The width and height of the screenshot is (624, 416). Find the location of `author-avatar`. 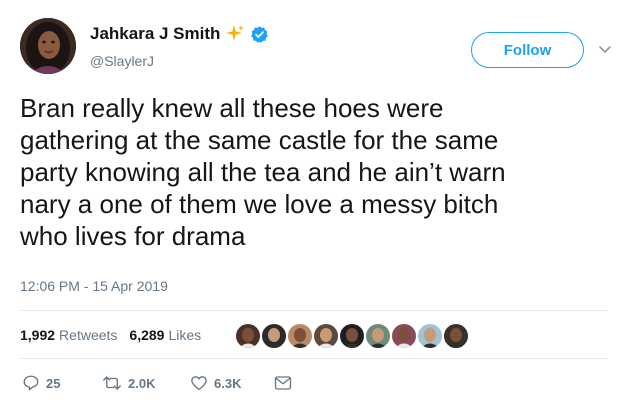

author-avatar is located at coordinates (48, 46).